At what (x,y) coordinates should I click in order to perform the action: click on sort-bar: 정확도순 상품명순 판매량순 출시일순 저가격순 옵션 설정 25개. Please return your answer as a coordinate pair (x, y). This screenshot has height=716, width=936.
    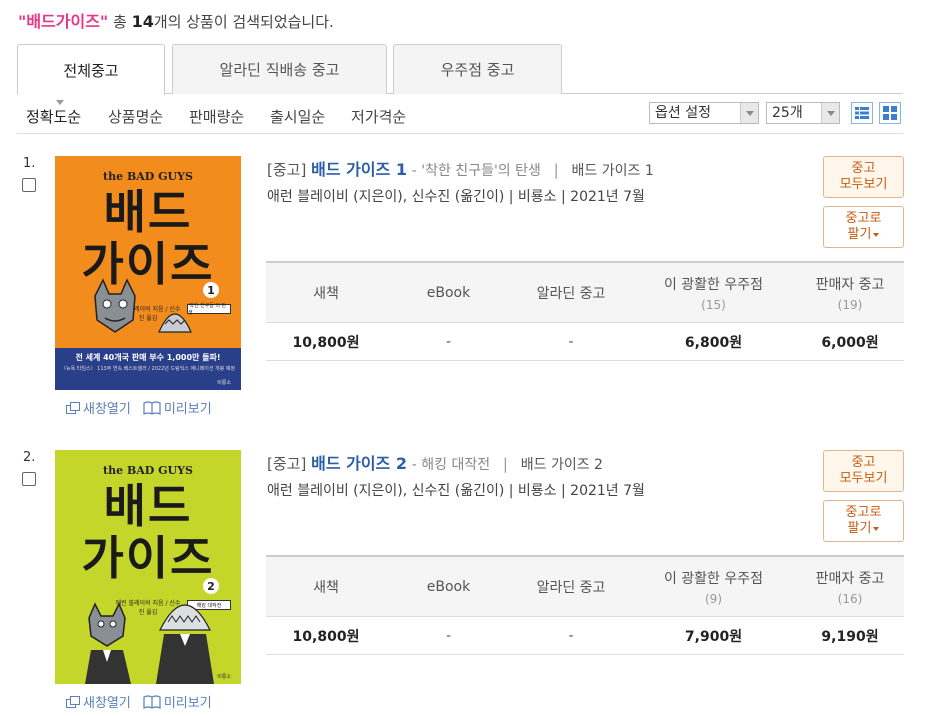
    Looking at the image, I should click on (460, 115).